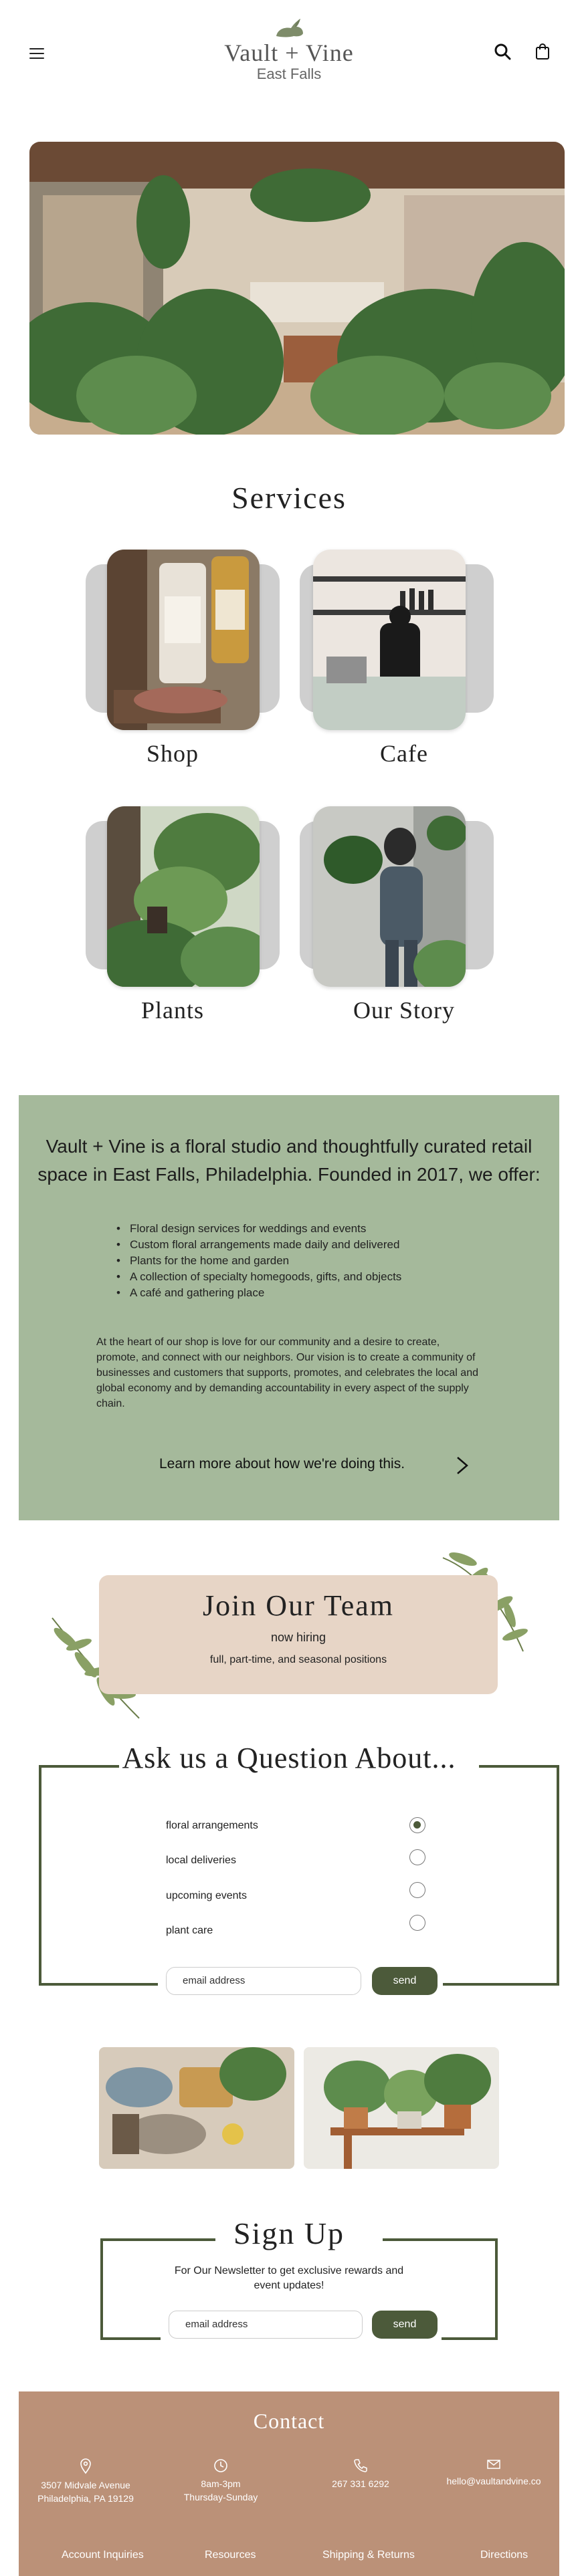 Image resolution: width=578 pixels, height=2576 pixels. Describe the element at coordinates (493, 2464) in the screenshot. I see `mail-icon` at that location.